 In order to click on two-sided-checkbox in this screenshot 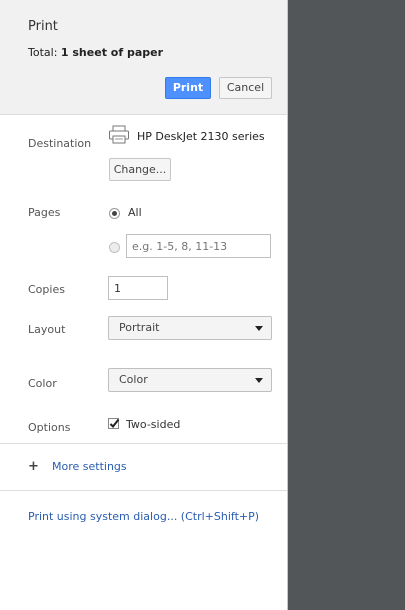, I will do `click(114, 423)`.